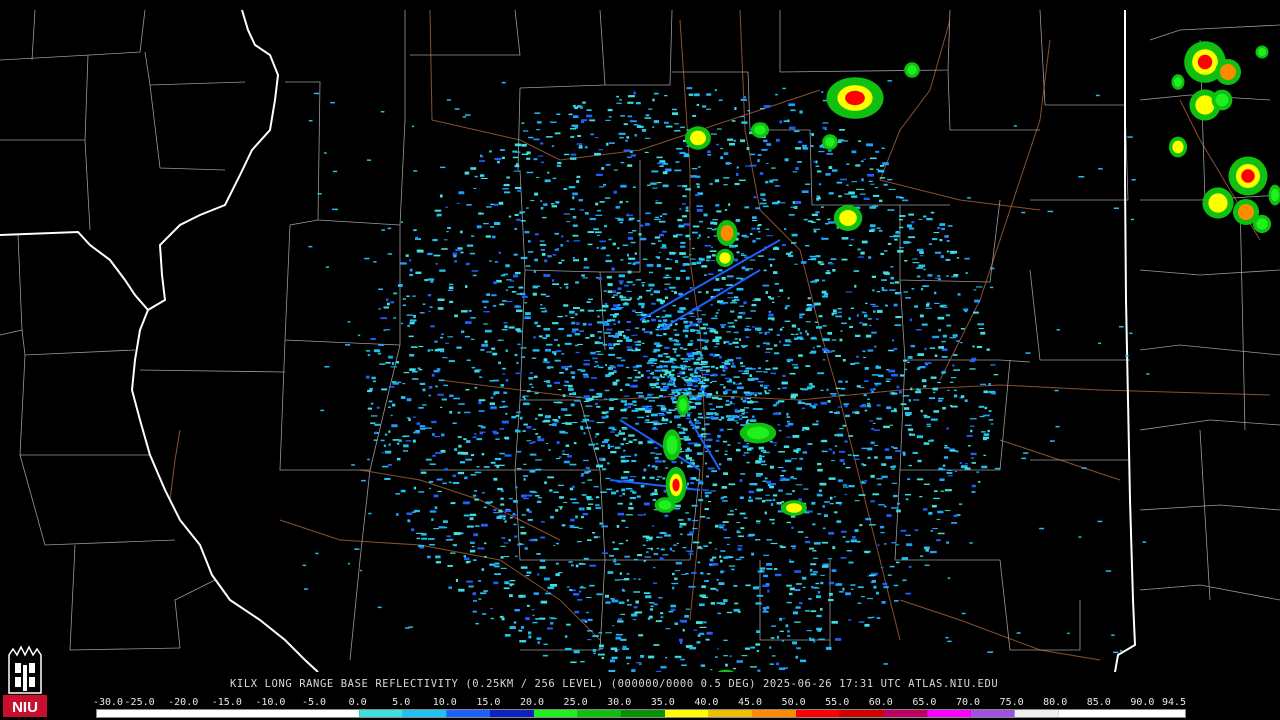  What do you see at coordinates (139, 702) in the screenshot?
I see `color-scale-label: -25.0` at bounding box center [139, 702].